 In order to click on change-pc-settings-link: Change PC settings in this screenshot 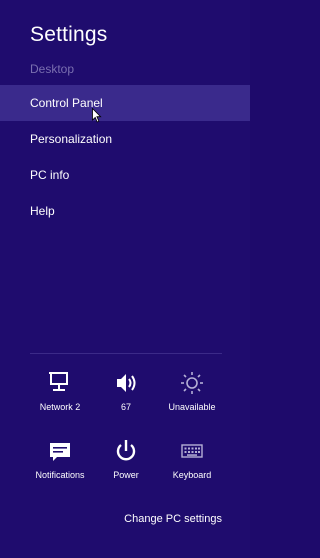, I will do `click(173, 519)`.